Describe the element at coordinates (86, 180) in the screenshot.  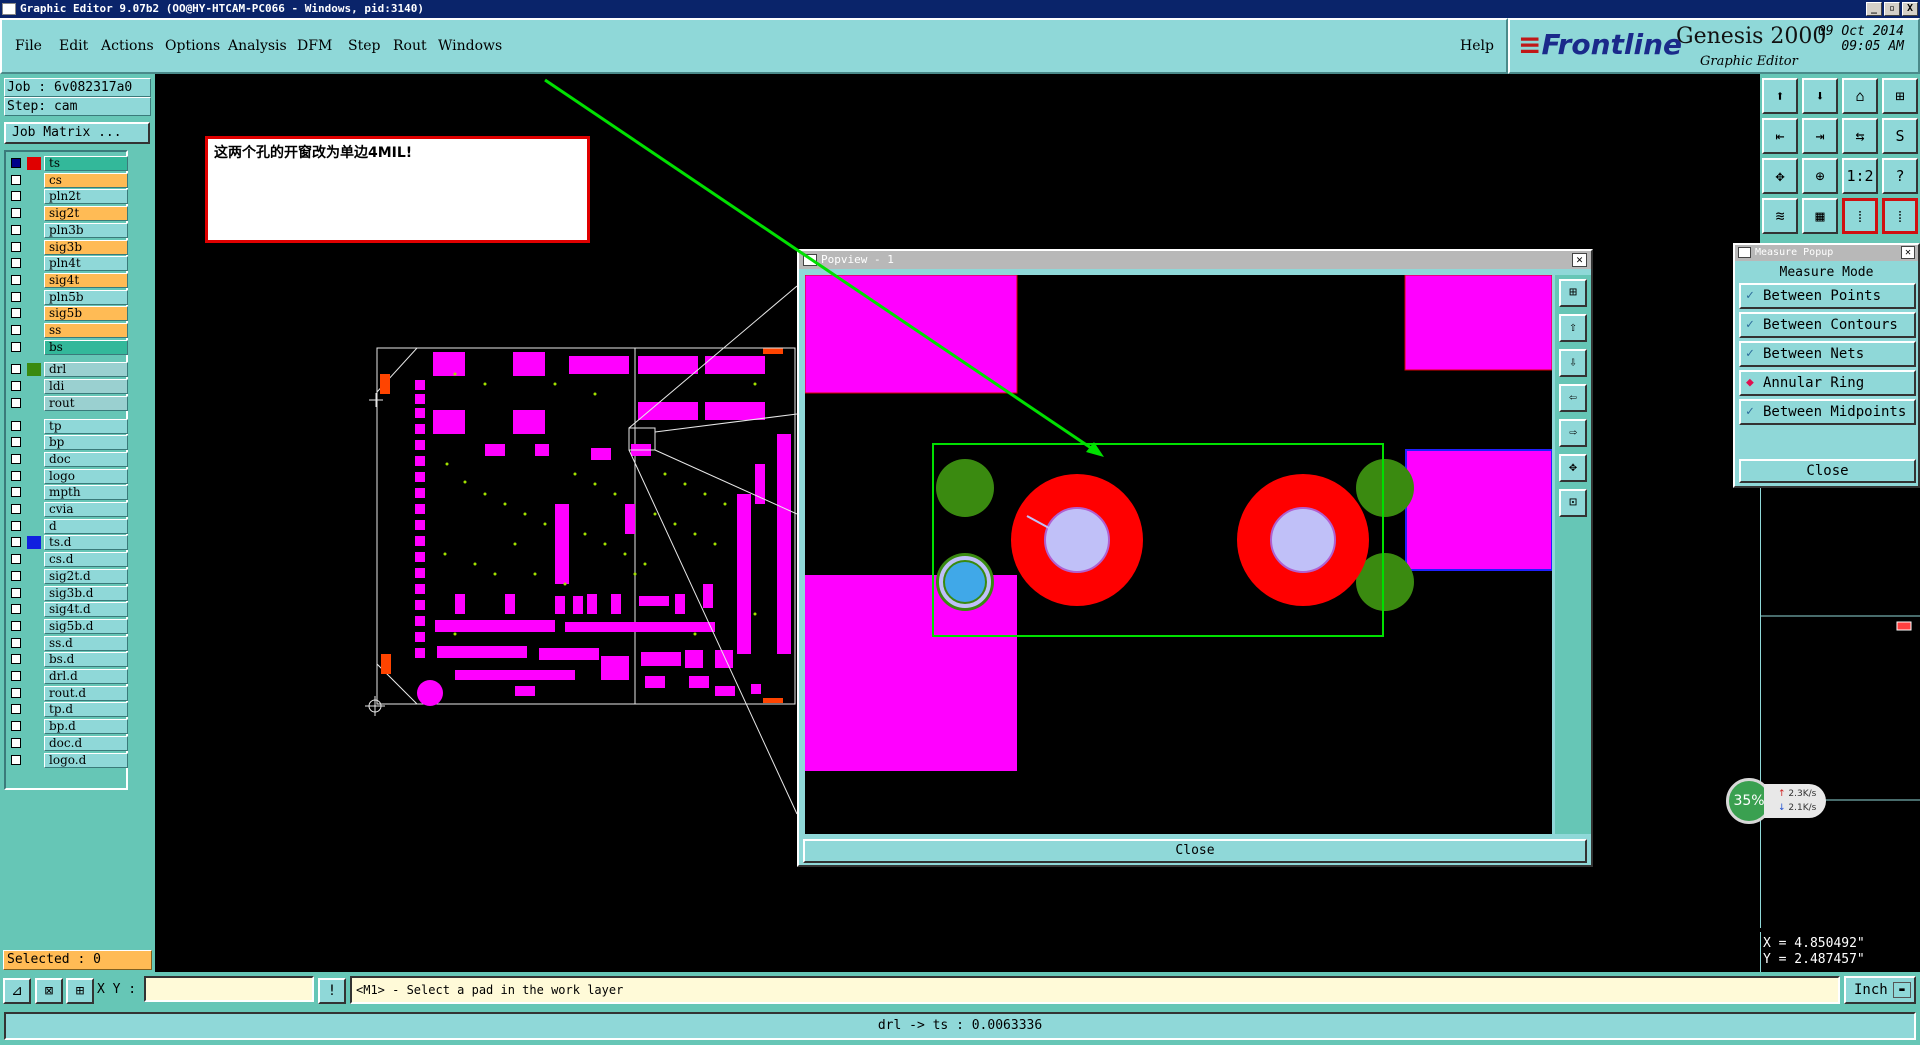
I see `layer-name: cs` at that location.